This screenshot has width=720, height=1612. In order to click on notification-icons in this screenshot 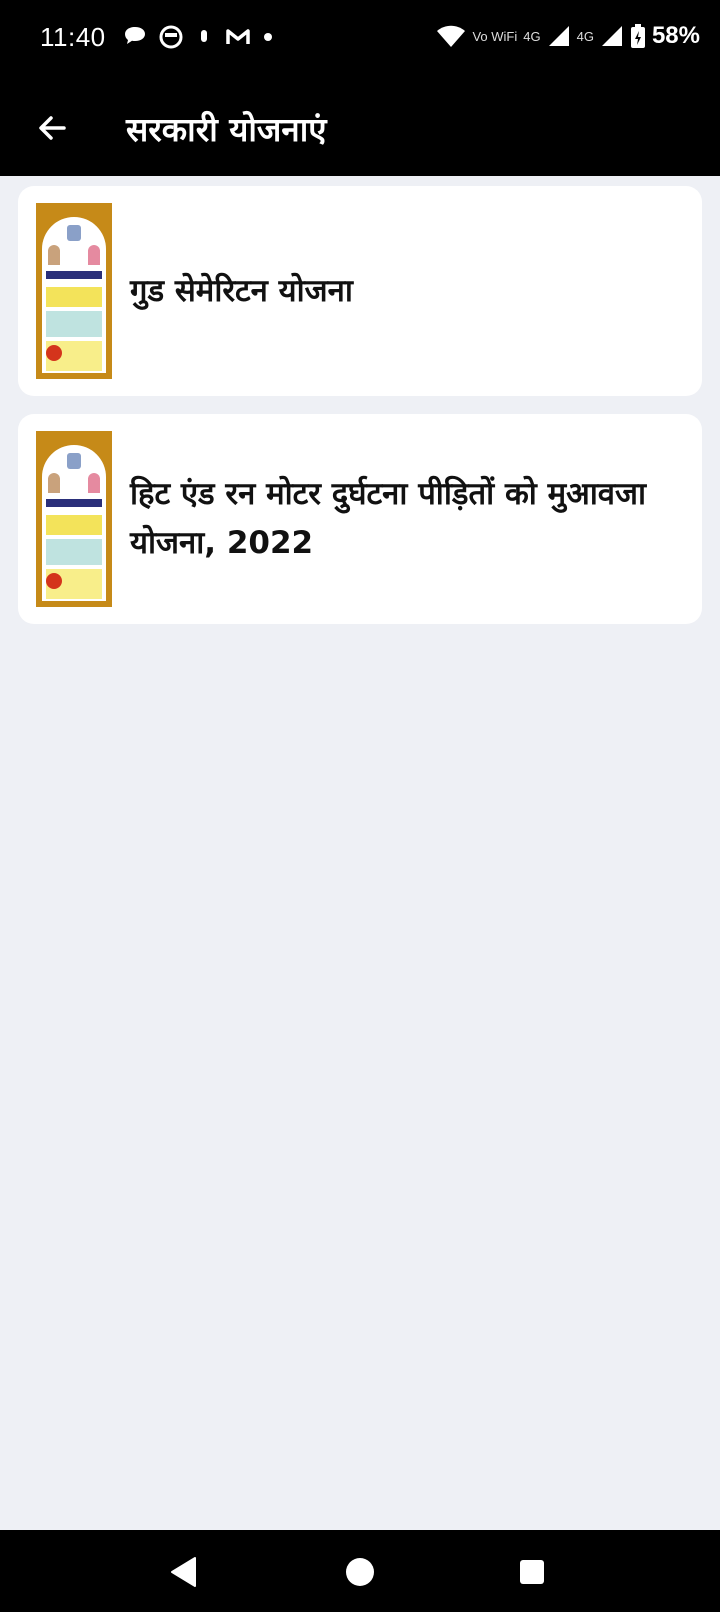, I will do `click(198, 37)`.